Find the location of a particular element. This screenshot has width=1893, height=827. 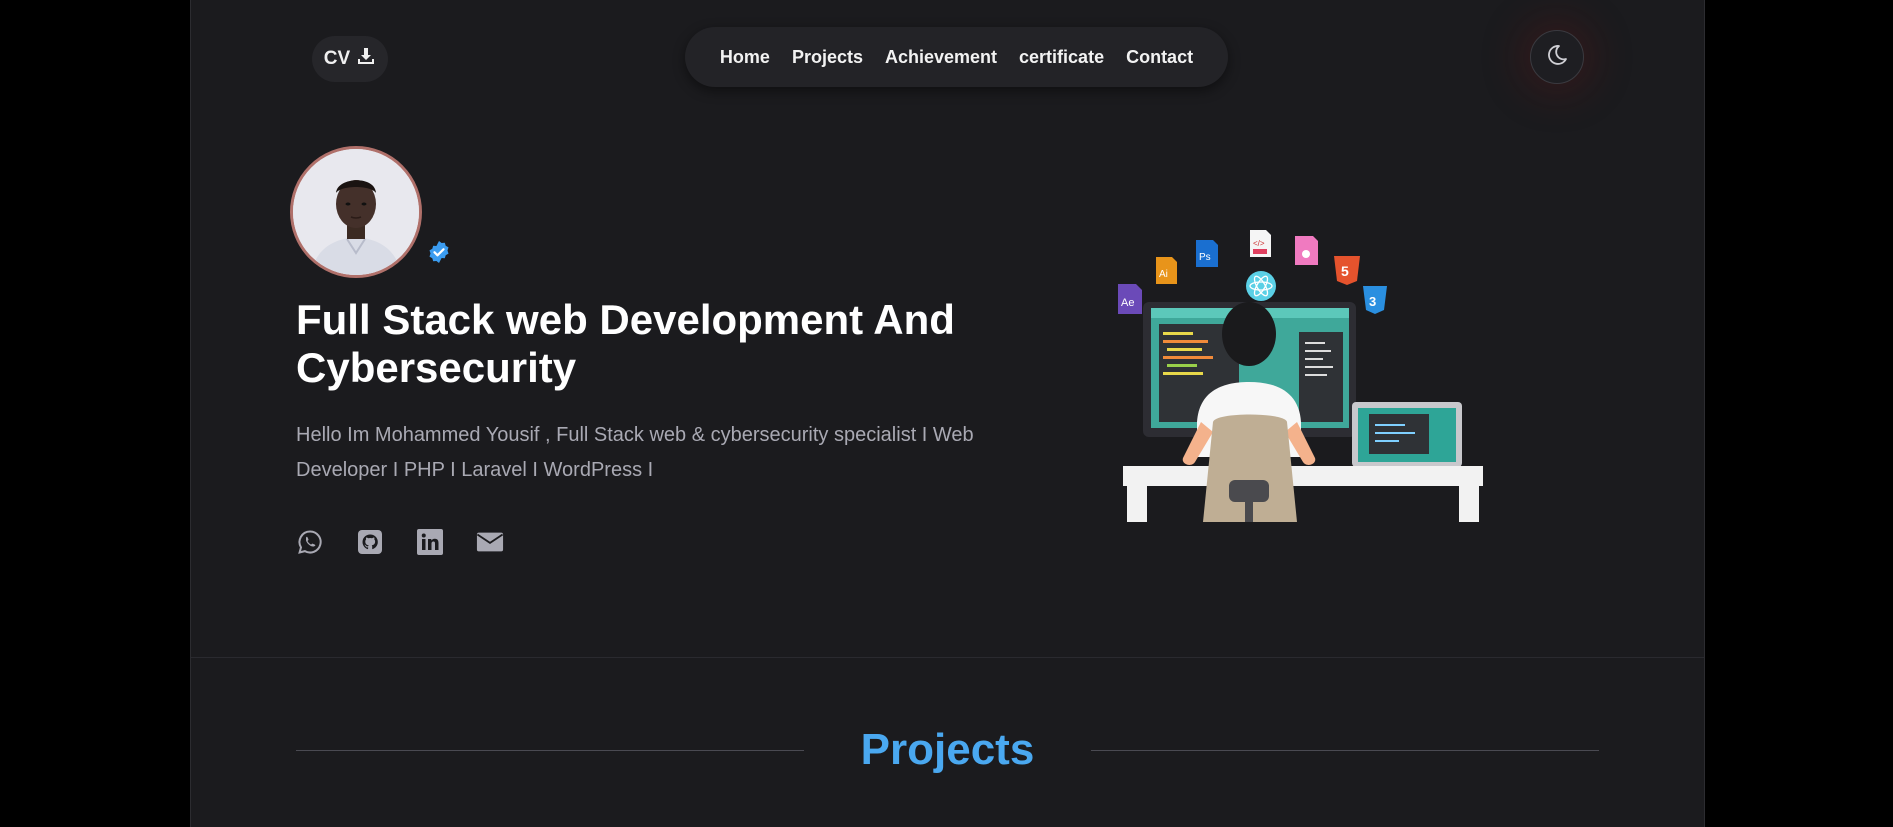

svg-text: 5 is located at coordinates (1345, 271).